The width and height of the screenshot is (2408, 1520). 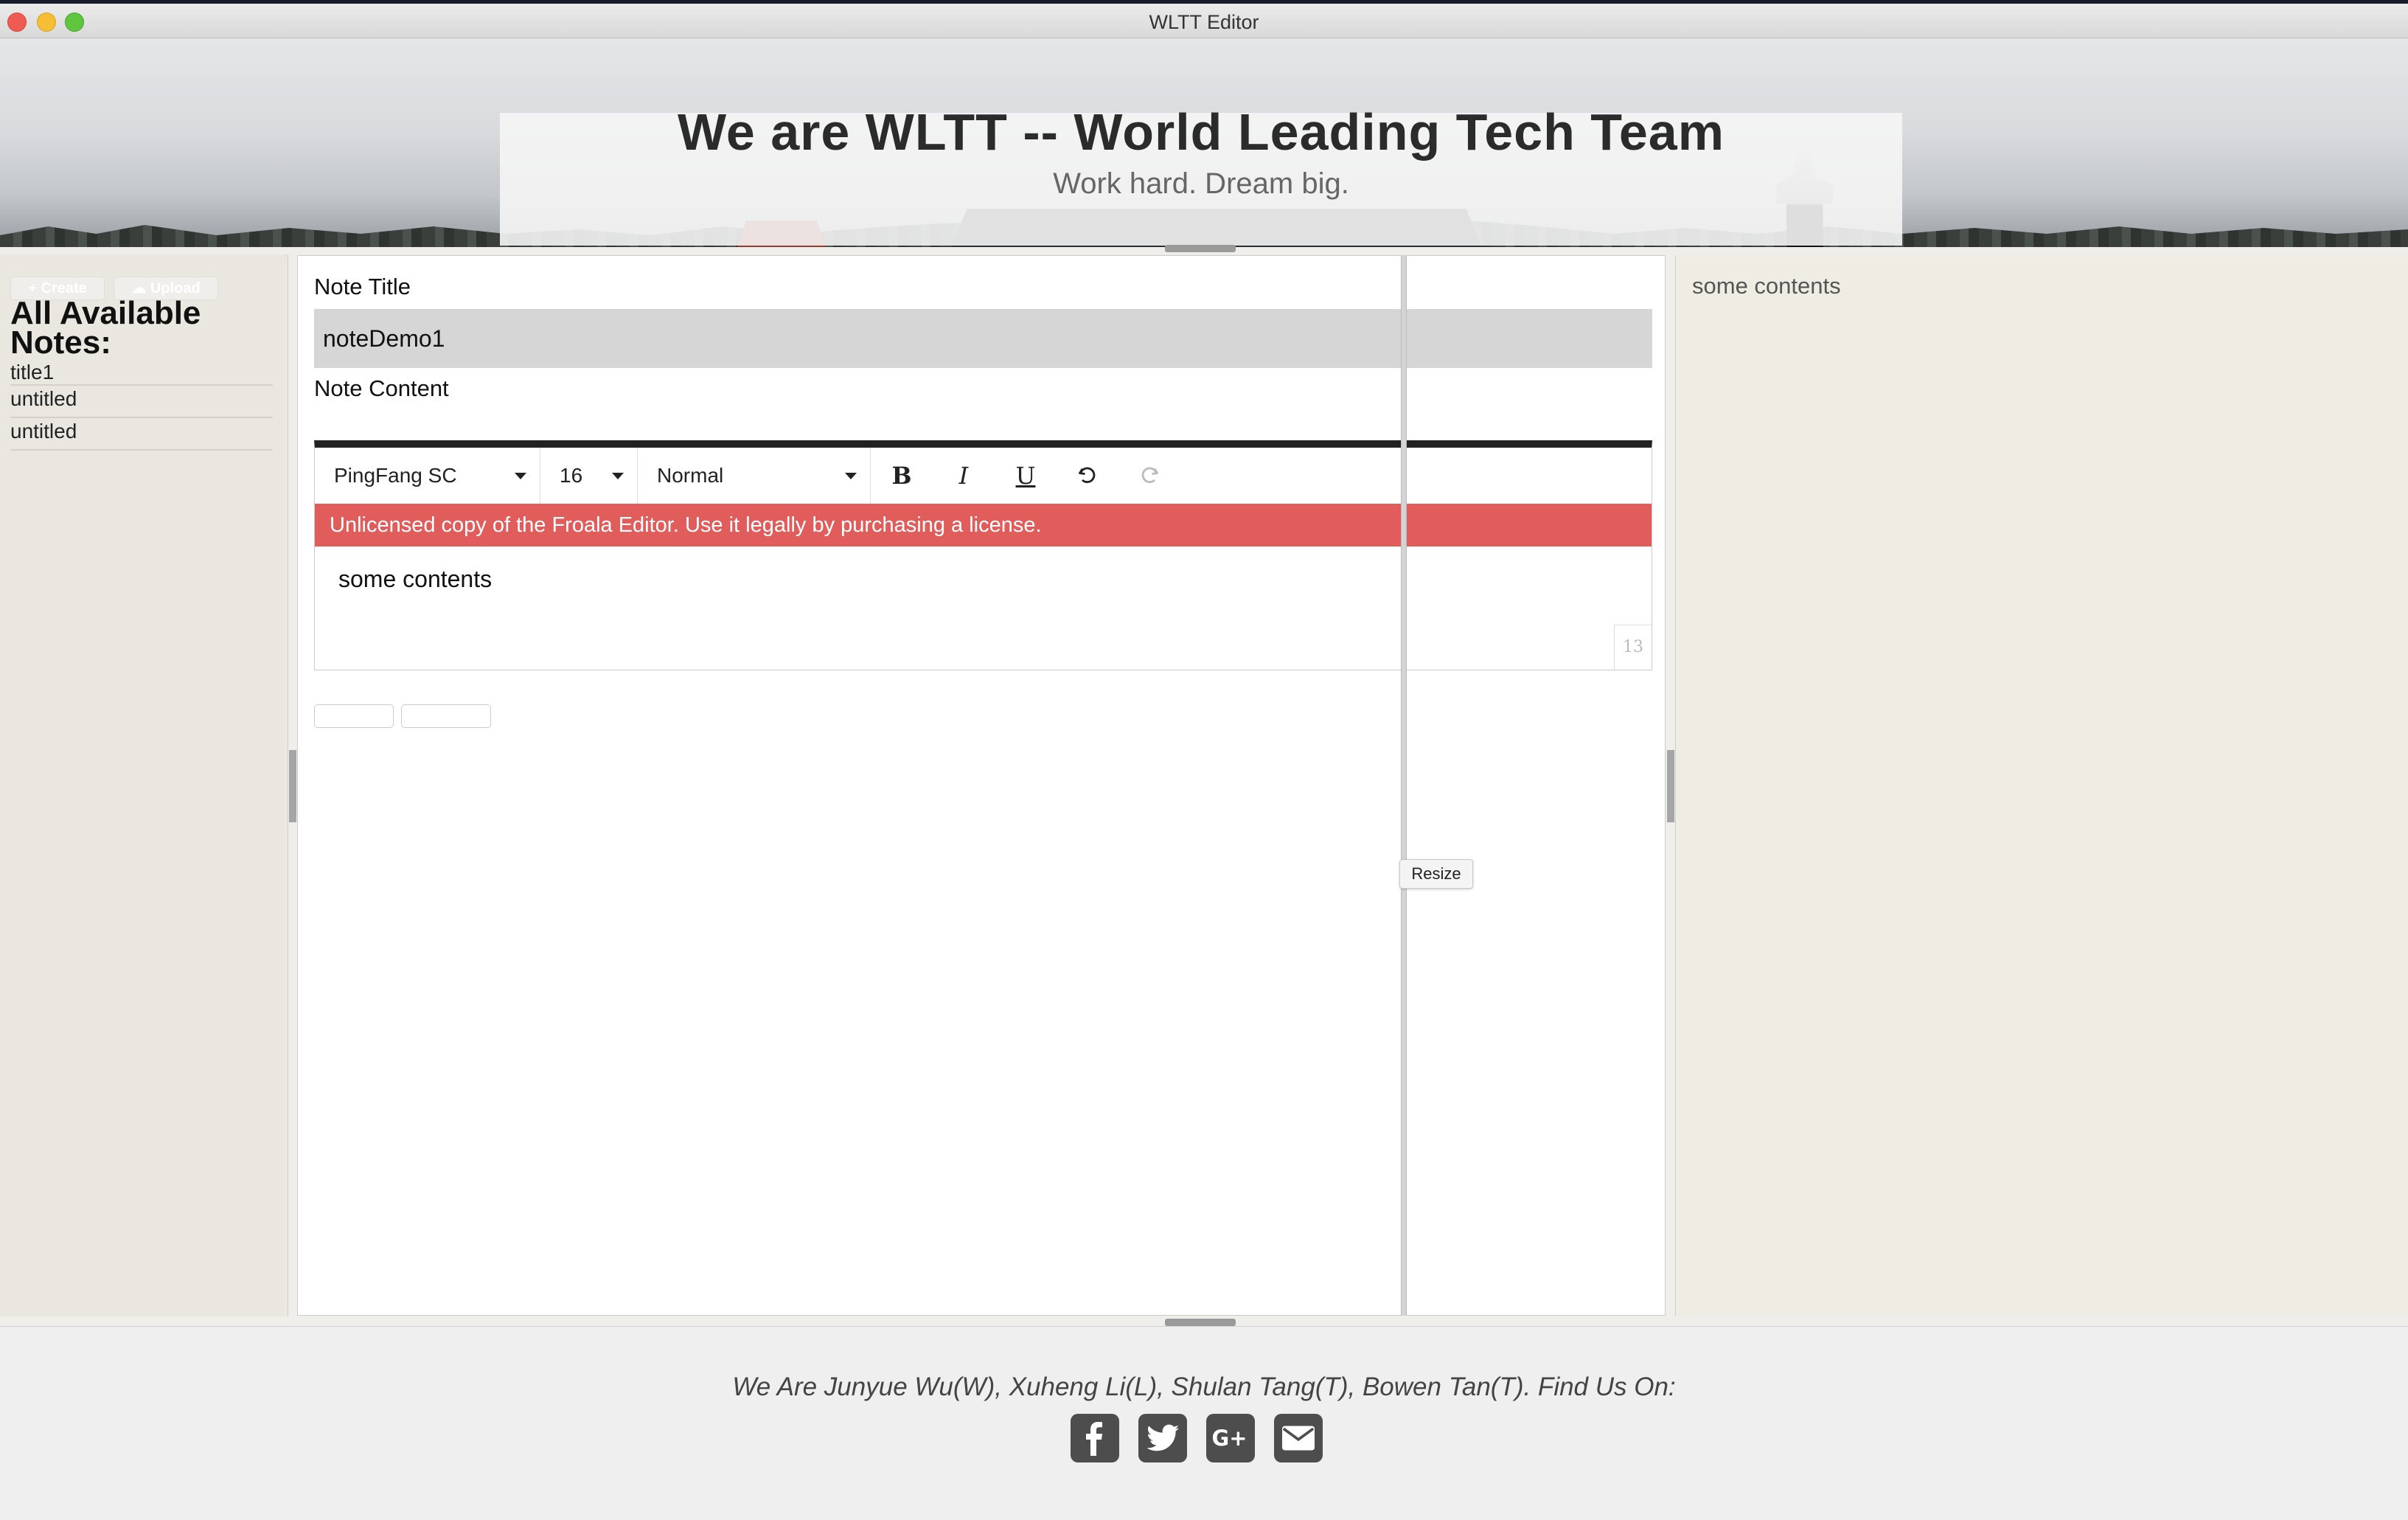 I want to click on editor-resize-handle, so click(x=1404, y=785).